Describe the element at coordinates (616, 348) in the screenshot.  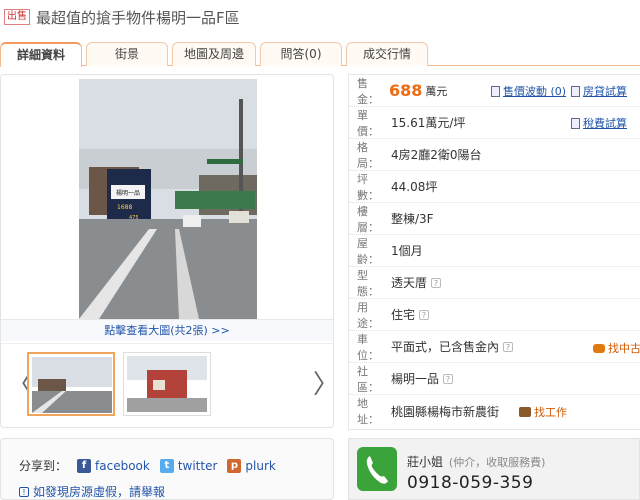
I see `find-used-car-link: 找中古` at that location.